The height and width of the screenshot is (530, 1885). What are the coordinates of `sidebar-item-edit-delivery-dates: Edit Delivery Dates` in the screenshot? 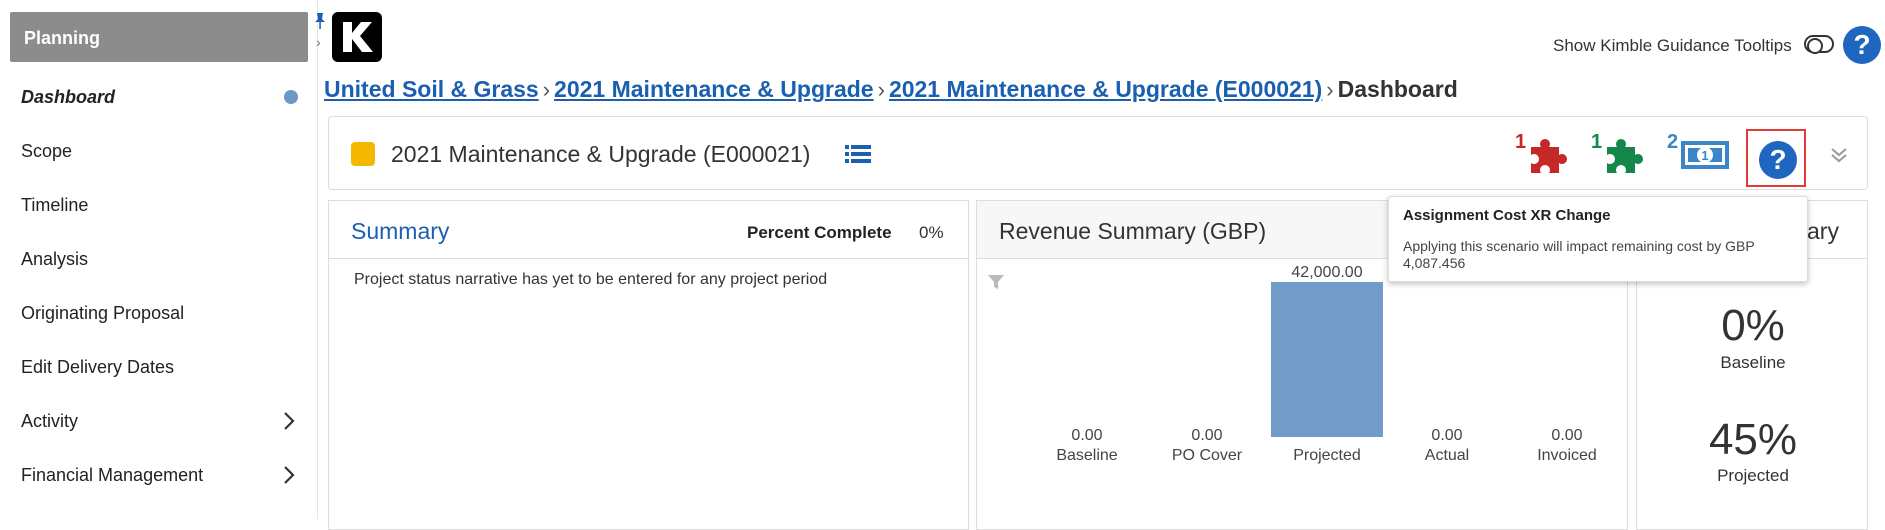 It's located at (155, 367).